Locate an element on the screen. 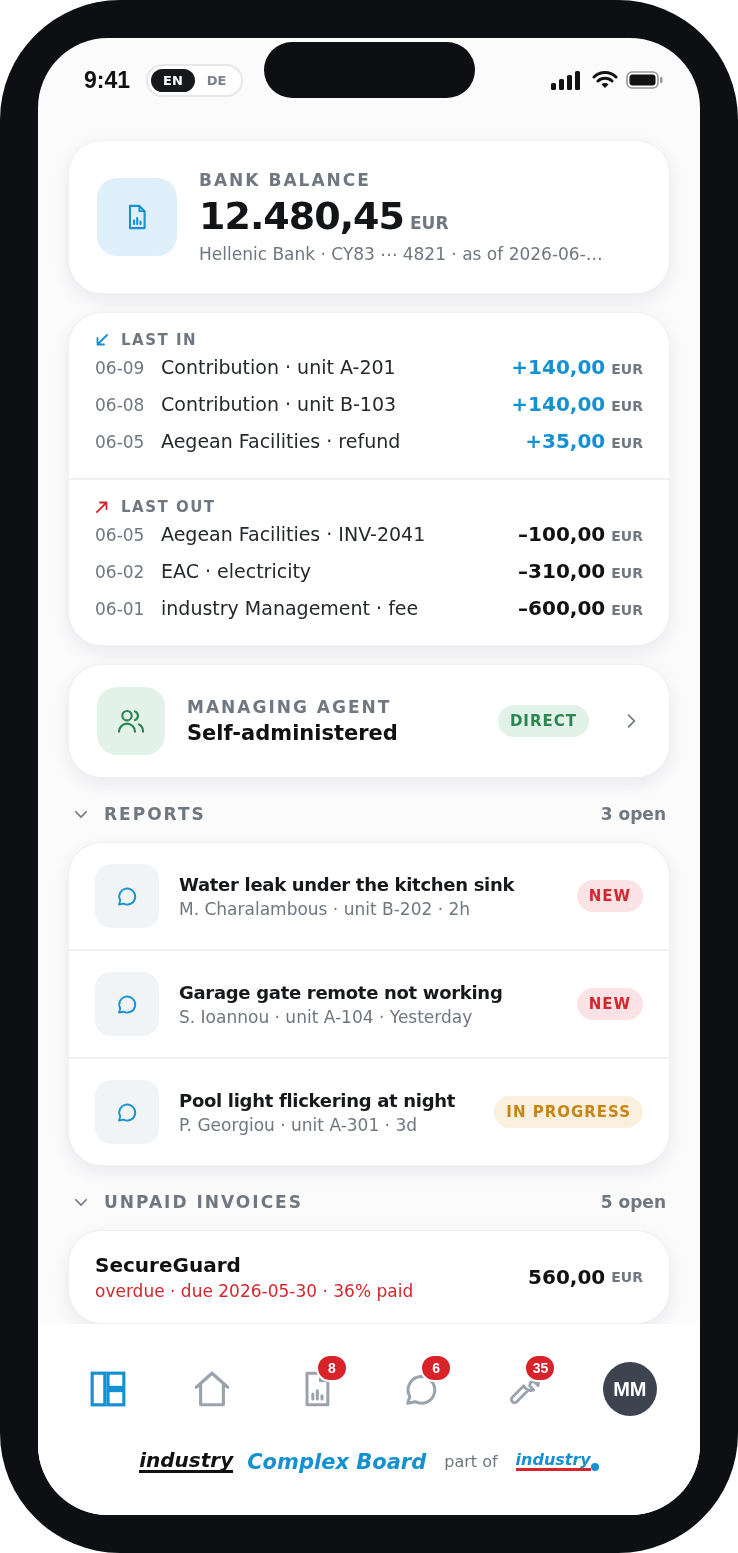 The image size is (738, 1553). arrow-up-right-icon is located at coordinates (102, 507).